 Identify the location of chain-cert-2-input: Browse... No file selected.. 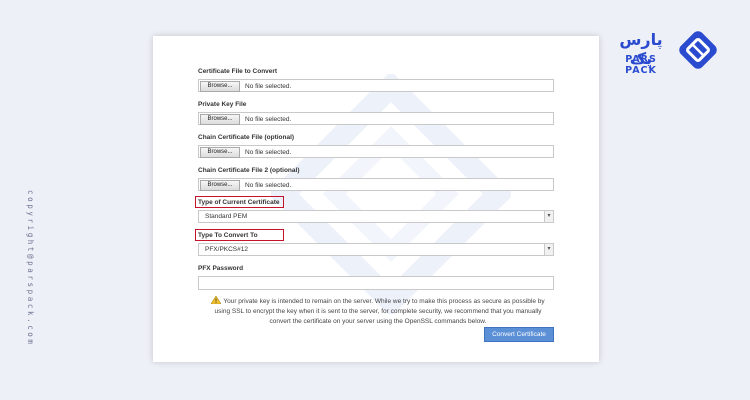
(376, 184).